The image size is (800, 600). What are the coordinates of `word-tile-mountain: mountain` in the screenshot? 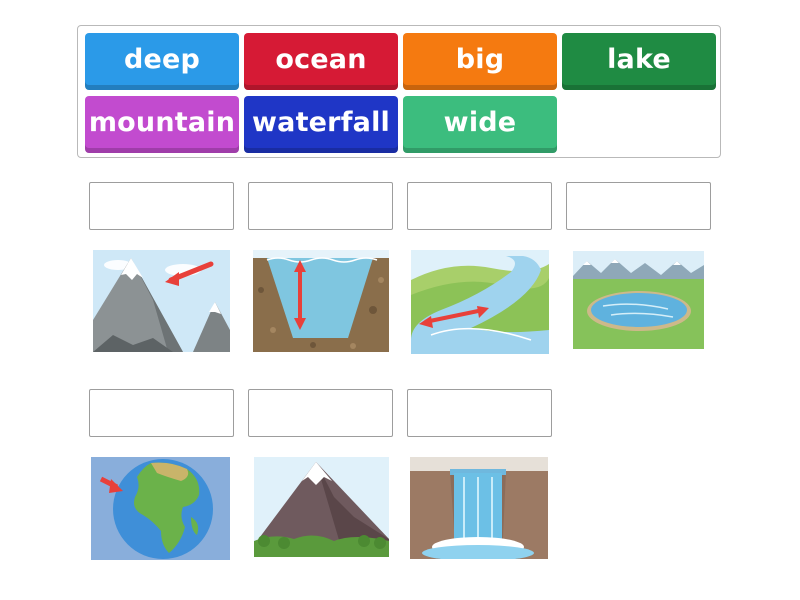 It's located at (162, 124).